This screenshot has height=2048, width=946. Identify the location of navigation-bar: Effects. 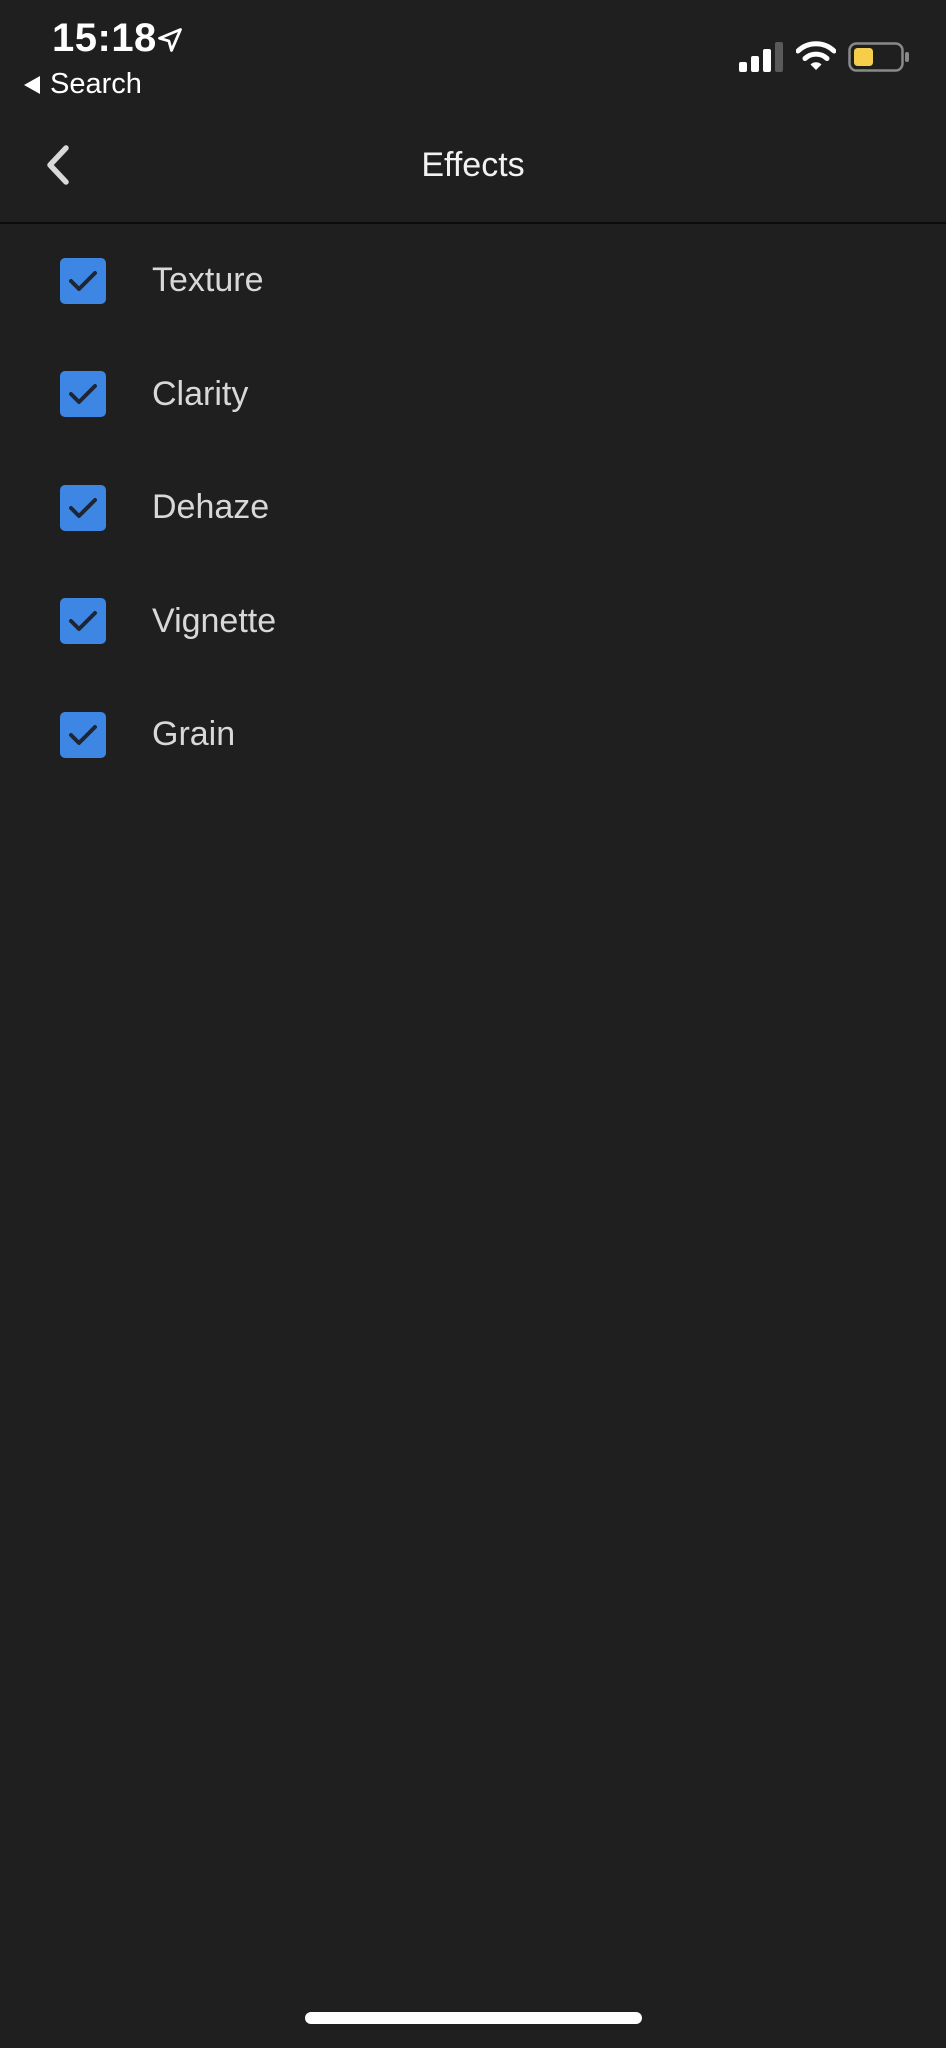
(473, 168).